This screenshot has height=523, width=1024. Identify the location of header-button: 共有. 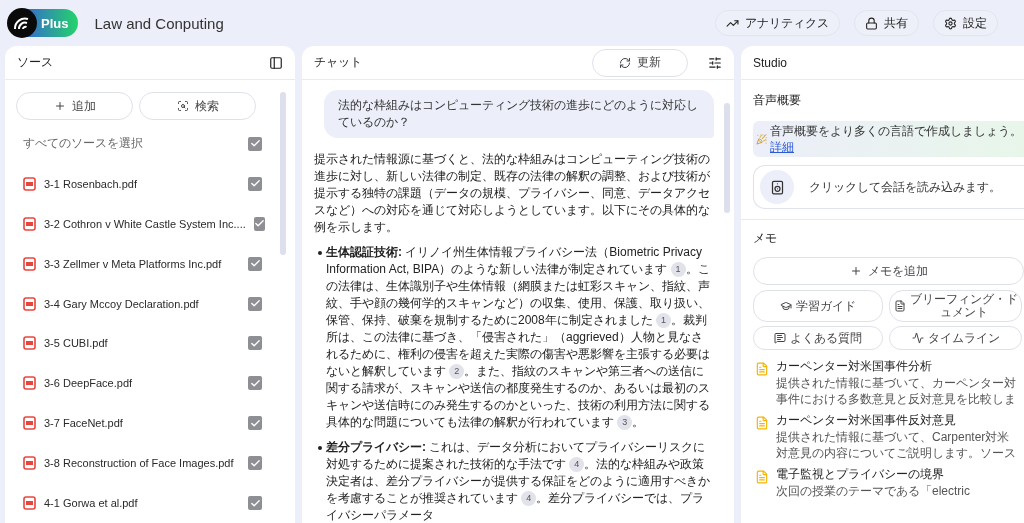
(886, 23).